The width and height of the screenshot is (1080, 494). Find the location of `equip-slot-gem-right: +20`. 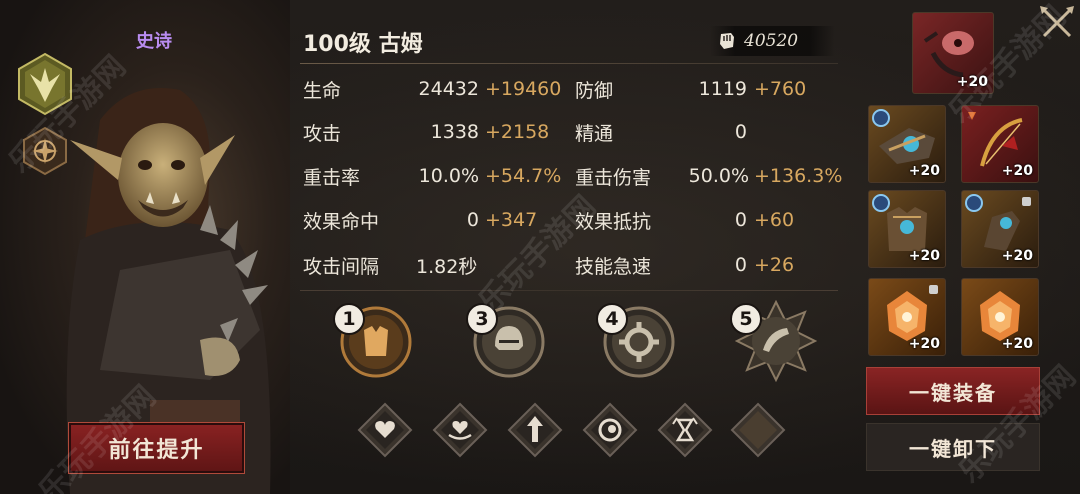

equip-slot-gem-right: +20 is located at coordinates (1000, 317).